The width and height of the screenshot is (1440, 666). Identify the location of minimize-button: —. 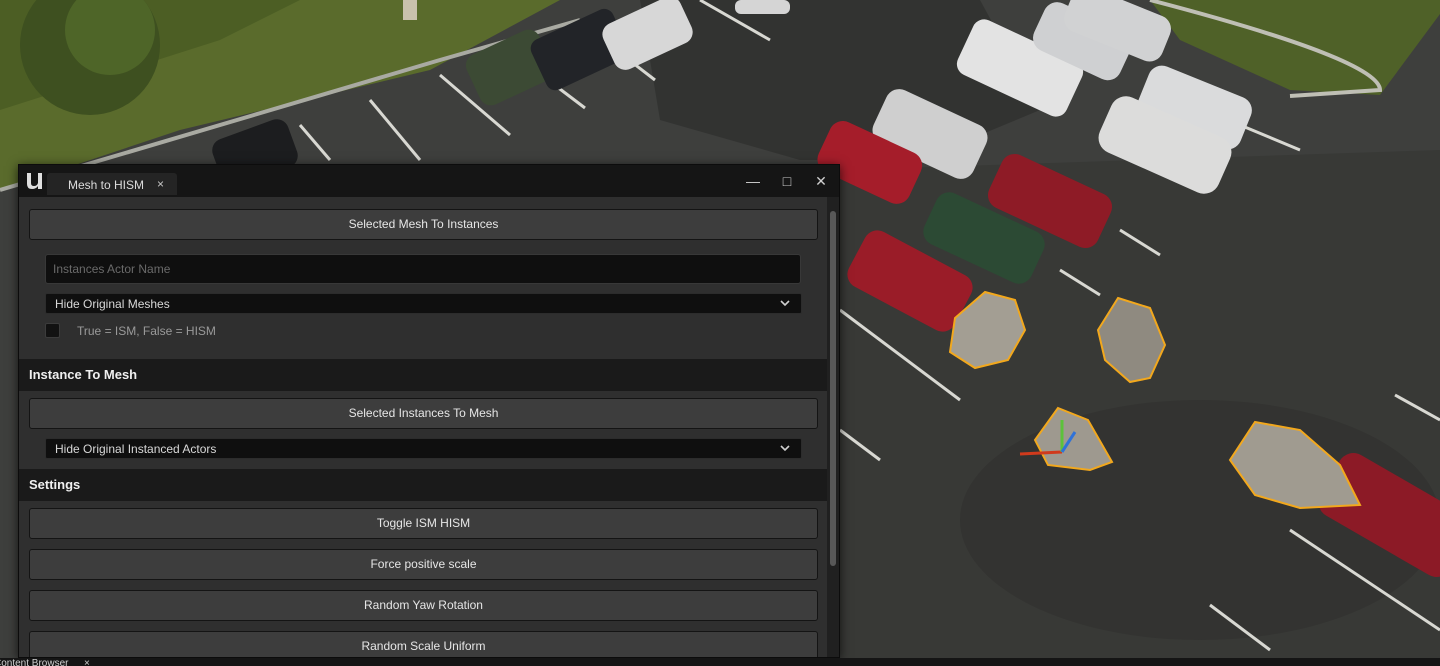
(753, 181).